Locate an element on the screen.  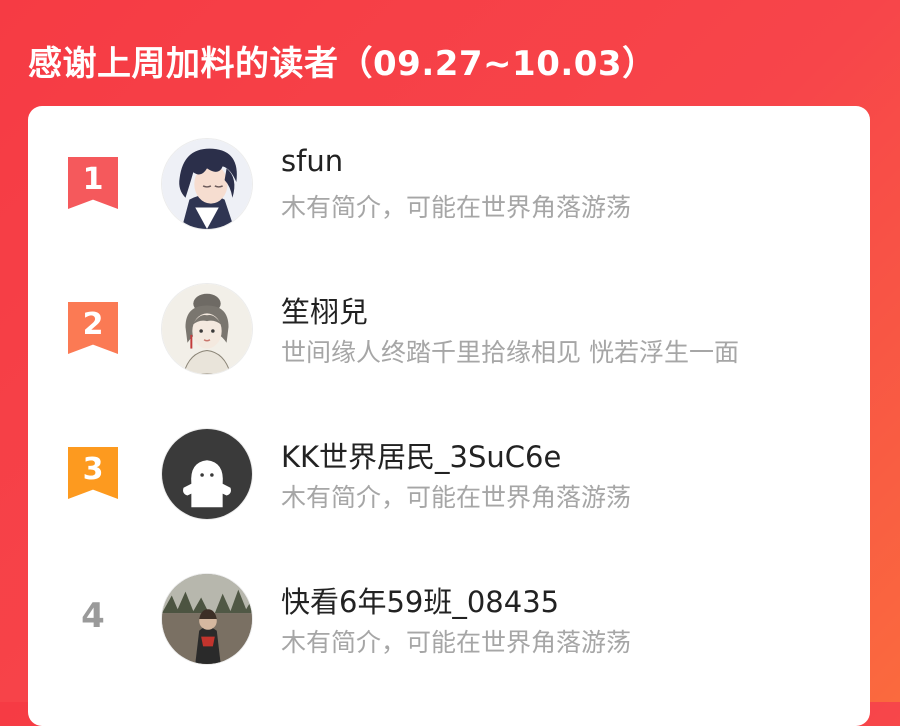
page-title: 感谢上周加料的读者（09.27~10.03） is located at coordinates (342, 64).